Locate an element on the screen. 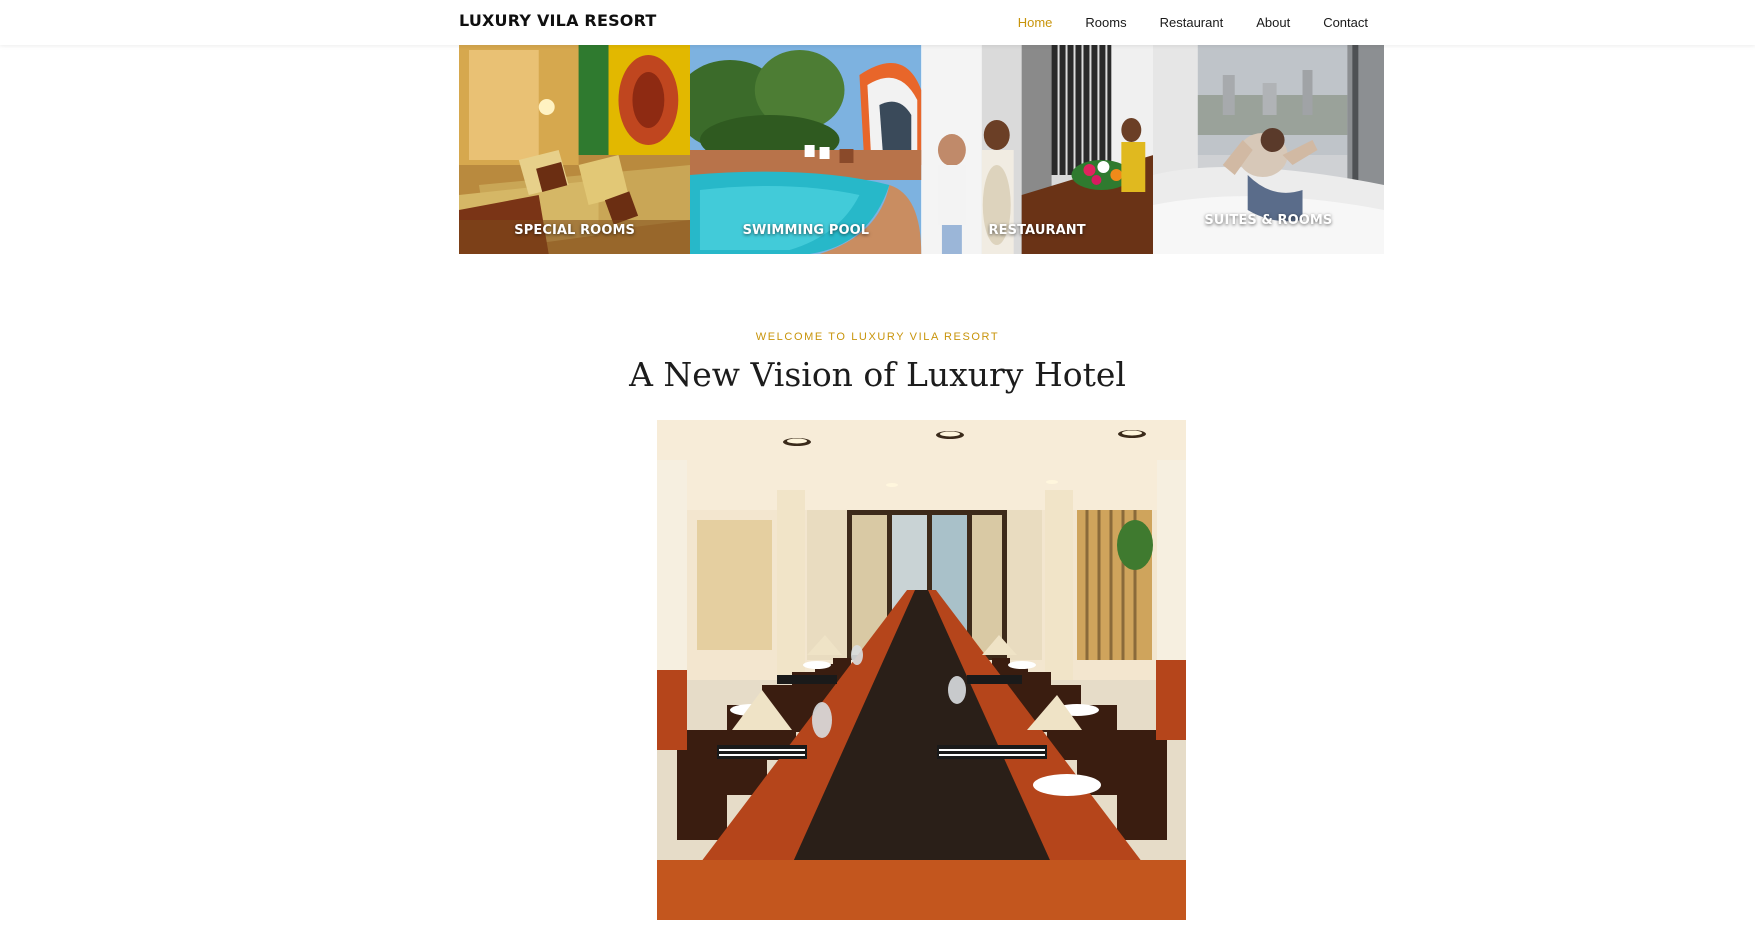  nav-restaurant: Restaurant is located at coordinates (1192, 22).